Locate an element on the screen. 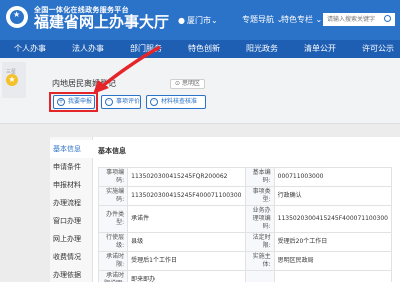 The width and height of the screenshot is (400, 282). evaluate-button: · 事项评价 is located at coordinates (121, 102).